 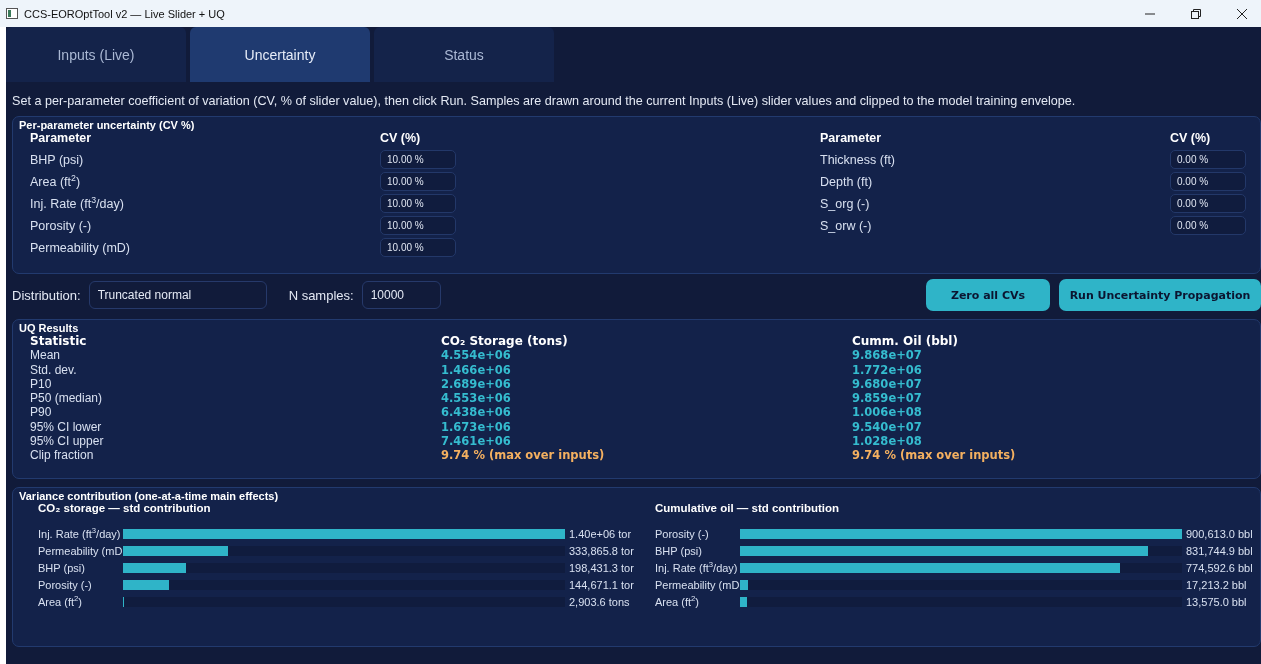 What do you see at coordinates (57, 159) in the screenshot?
I see `parameter-label: BHP (psi)` at bounding box center [57, 159].